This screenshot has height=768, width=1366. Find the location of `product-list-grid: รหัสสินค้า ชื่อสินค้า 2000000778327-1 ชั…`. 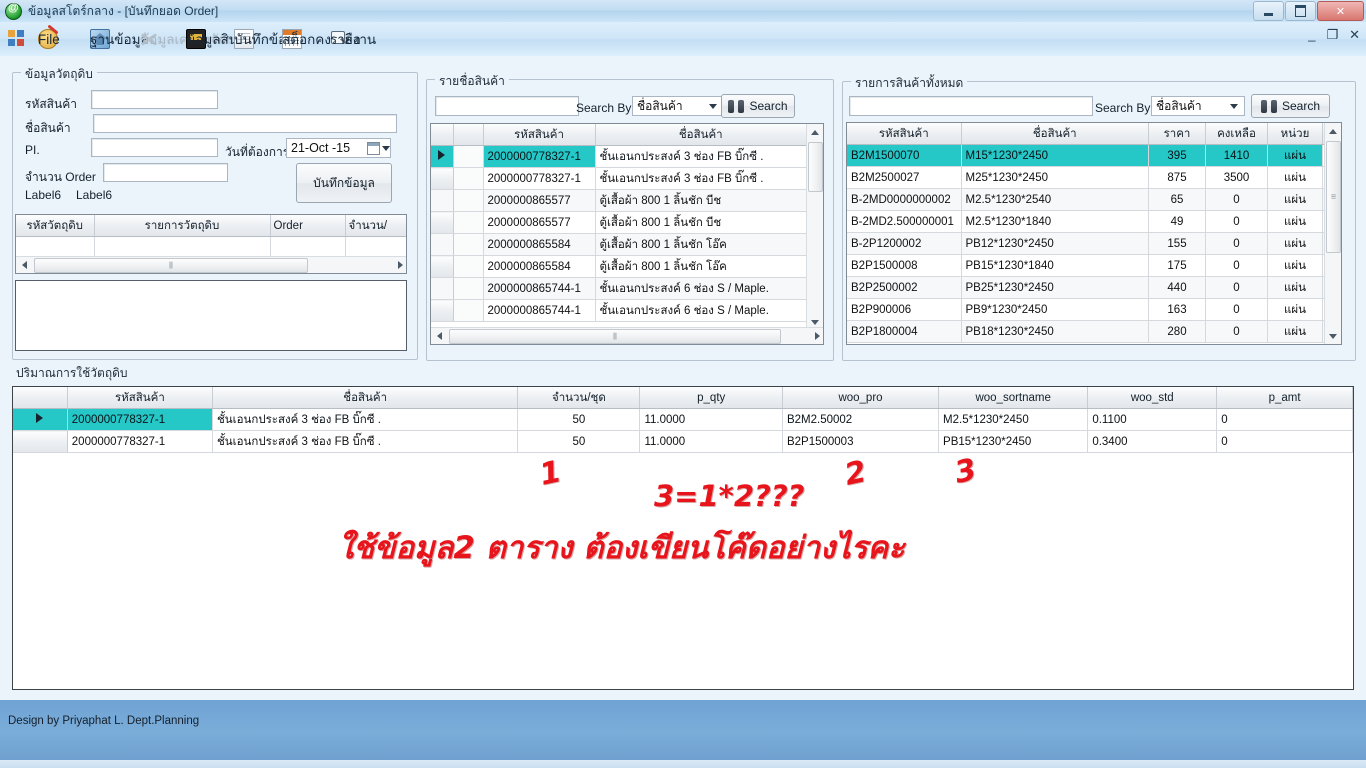

product-list-grid: รหัสสินค้า ชื่อสินค้า 2000000778327-1 ชั… is located at coordinates (627, 234).